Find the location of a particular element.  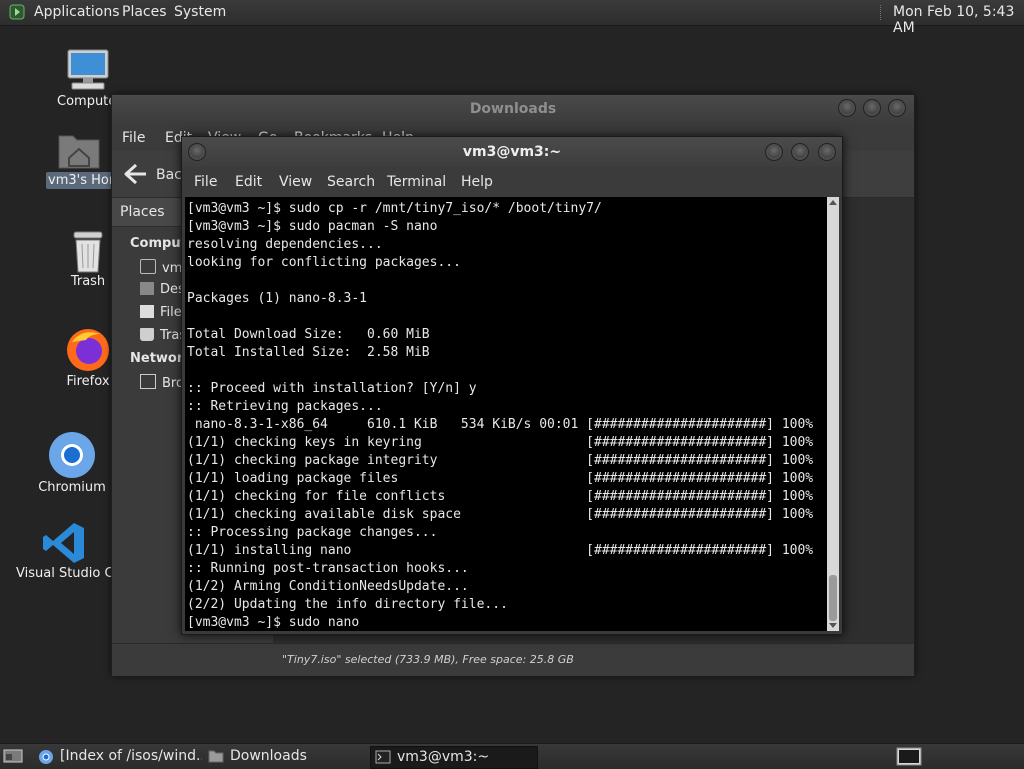

menu-view: View is located at coordinates (295, 182).